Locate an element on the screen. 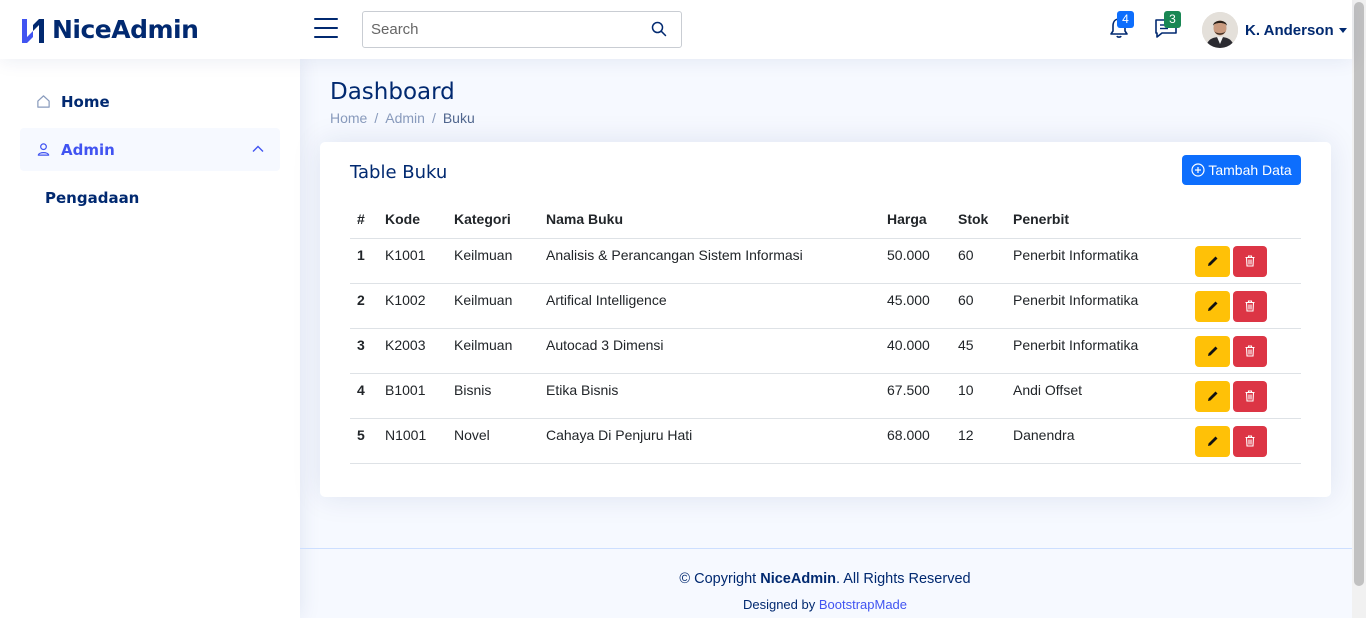 This screenshot has width=1366, height=618. cell-nama-buku: Autocad 3 Dimensi is located at coordinates (716, 351).